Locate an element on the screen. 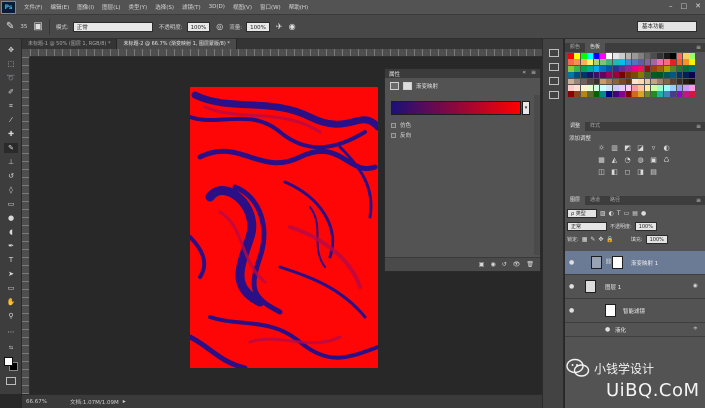  reverse-option: 反向 is located at coordinates (401, 135).